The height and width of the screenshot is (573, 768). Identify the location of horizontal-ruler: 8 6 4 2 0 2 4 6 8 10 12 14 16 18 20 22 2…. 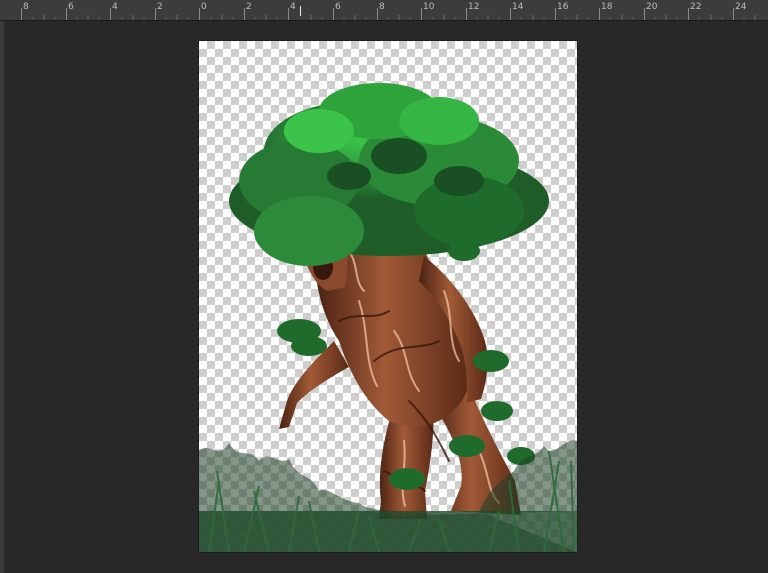
(384, 10).